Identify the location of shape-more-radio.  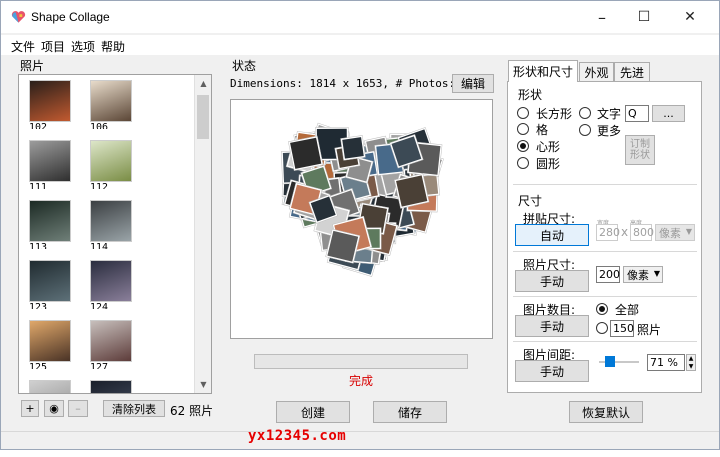
(585, 130).